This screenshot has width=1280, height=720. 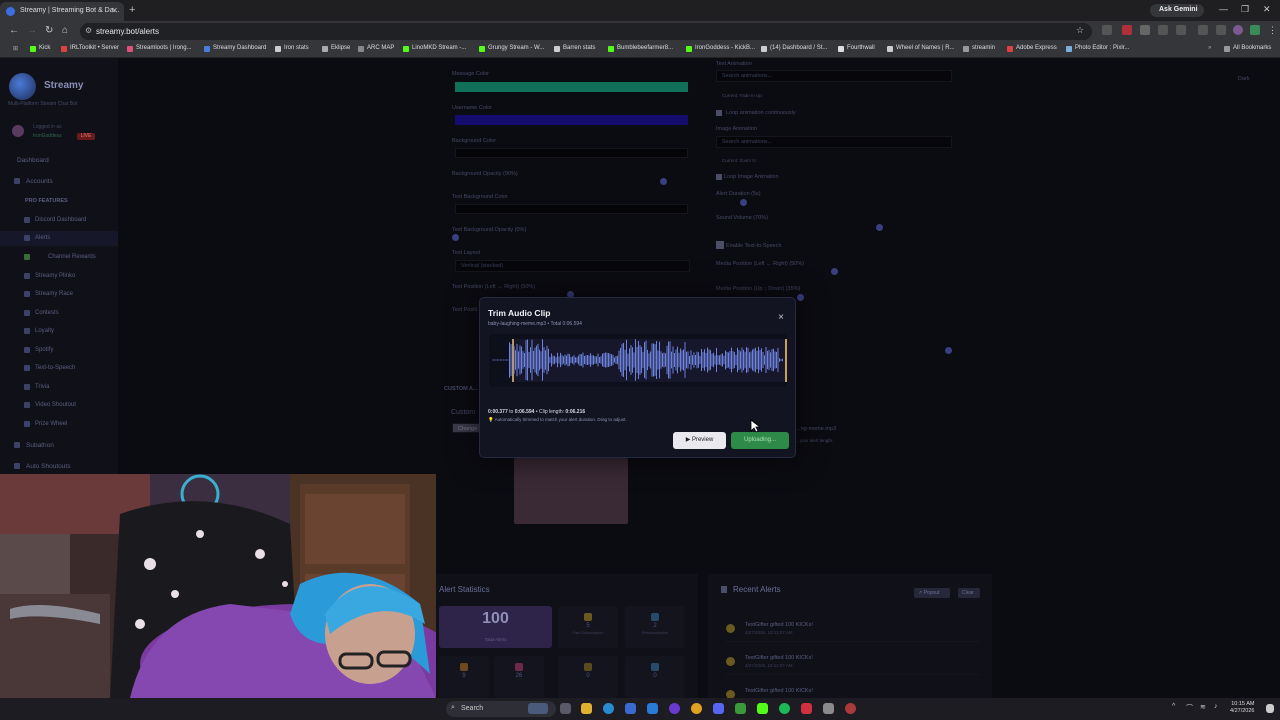 I want to click on bookmark-13: Fourthwall, so click(x=856, y=48).